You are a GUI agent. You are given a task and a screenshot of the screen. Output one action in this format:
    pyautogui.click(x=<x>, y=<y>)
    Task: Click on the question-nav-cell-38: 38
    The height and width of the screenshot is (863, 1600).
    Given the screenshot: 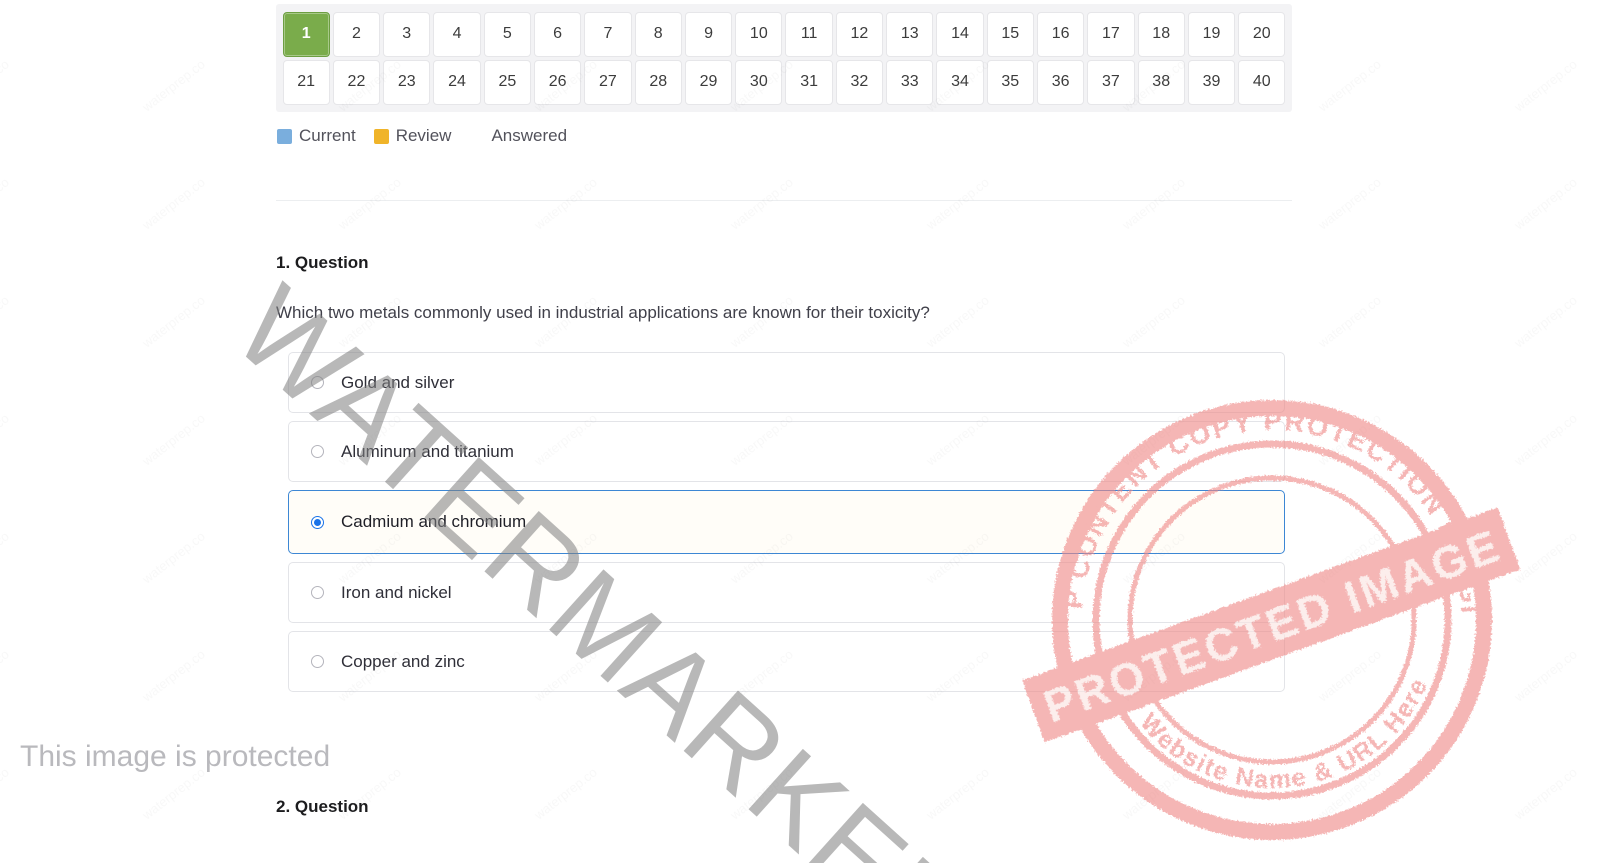 What is the action you would take?
    pyautogui.click(x=1161, y=82)
    